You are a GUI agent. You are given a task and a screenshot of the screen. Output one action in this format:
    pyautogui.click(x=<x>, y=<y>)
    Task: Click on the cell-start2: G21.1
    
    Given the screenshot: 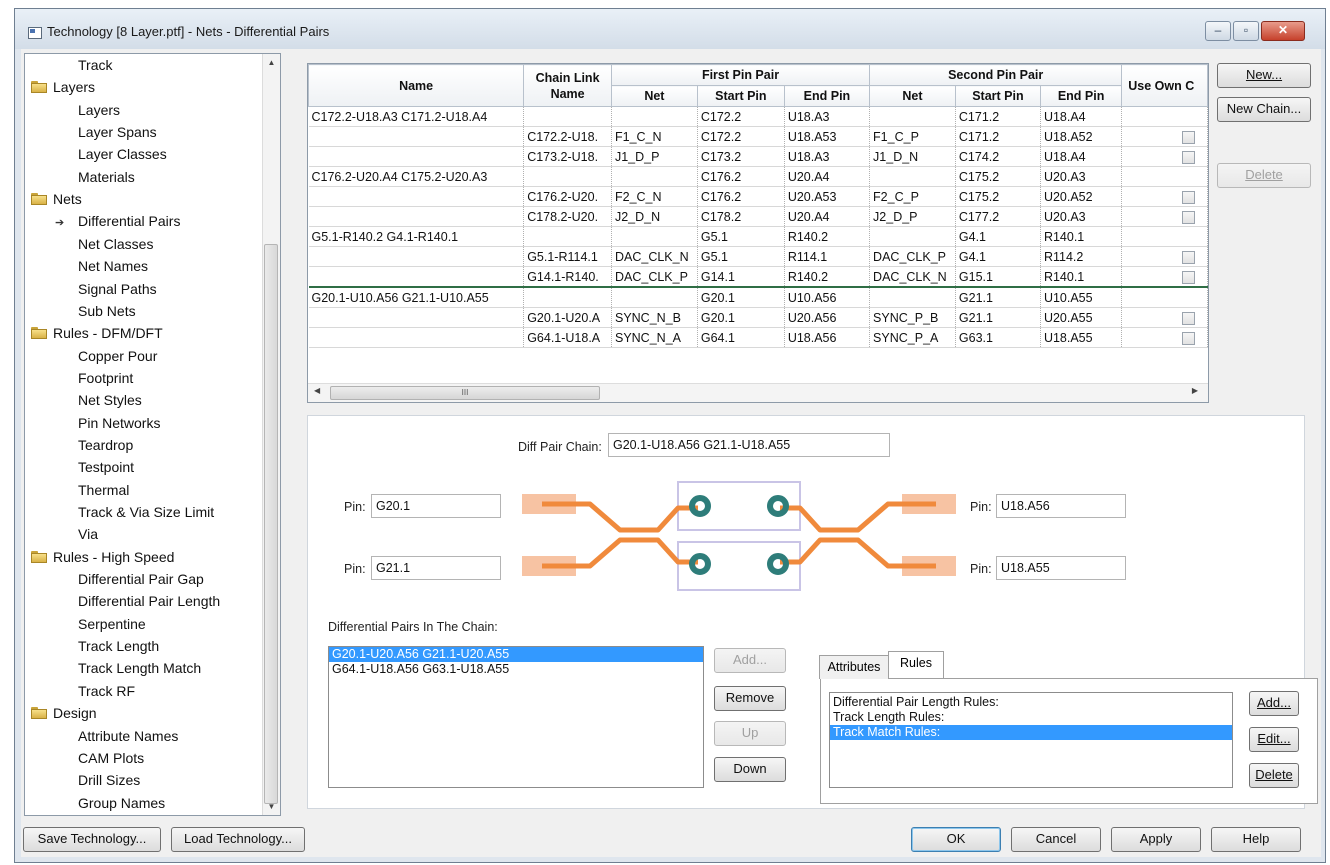 What is the action you would take?
    pyautogui.click(x=998, y=297)
    